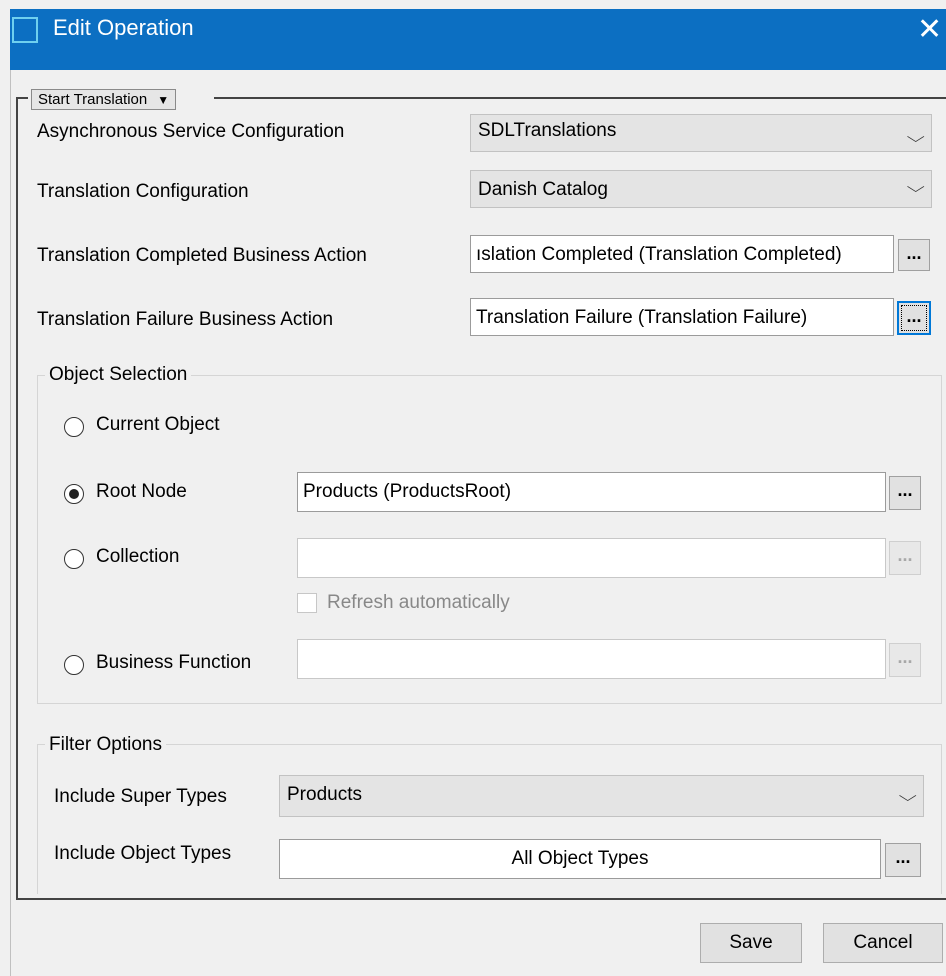 The height and width of the screenshot is (976, 946). Describe the element at coordinates (25, 30) in the screenshot. I see `window-icon` at that location.